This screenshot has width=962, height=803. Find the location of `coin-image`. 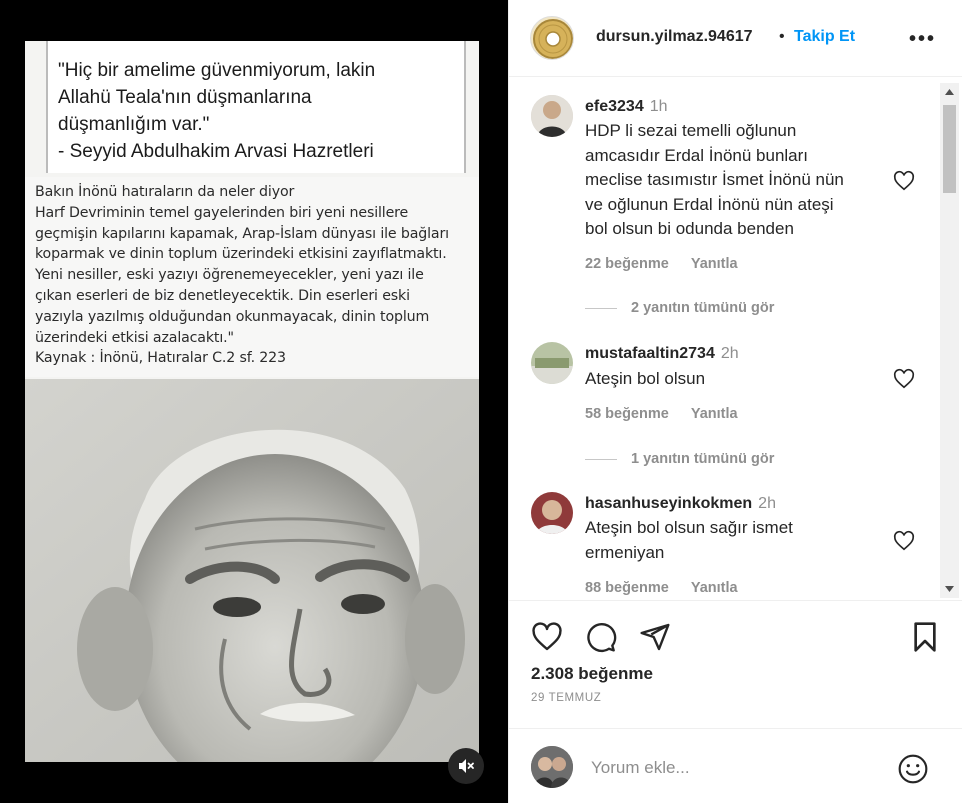

coin-image is located at coordinates (553, 39).